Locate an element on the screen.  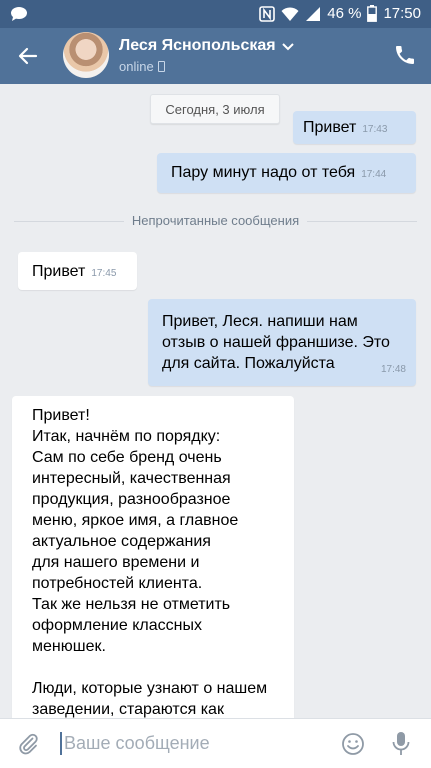
unread-separator: Непрочитанные сообщения is located at coordinates (215, 221).